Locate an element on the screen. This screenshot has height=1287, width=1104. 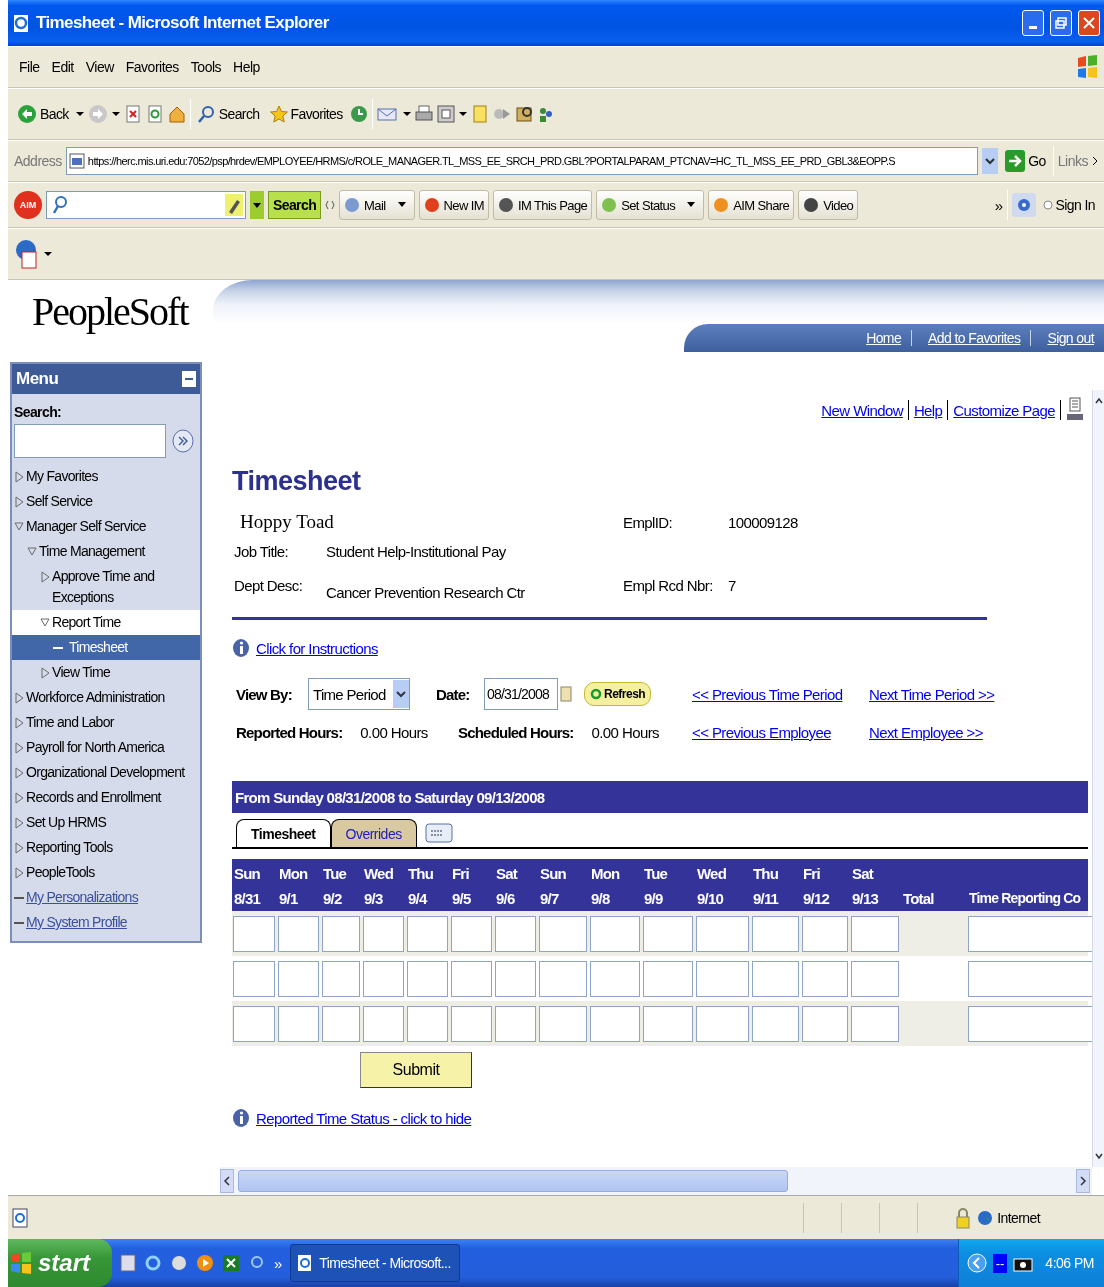
previous-employee-link: << Previous Employee is located at coordinates (780, 732).